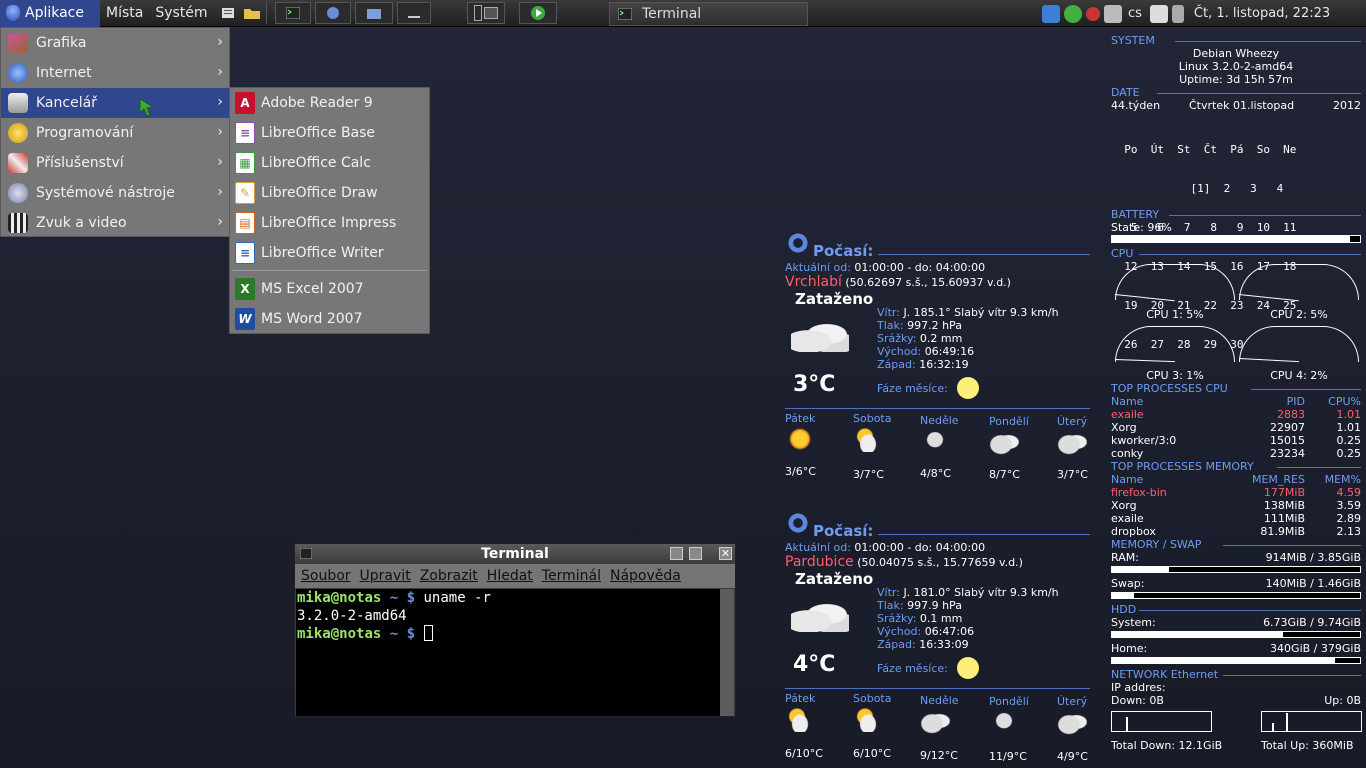 This screenshot has height=768, width=1366. I want to click on forecast-day: Sobota 3/7°C, so click(872, 446).